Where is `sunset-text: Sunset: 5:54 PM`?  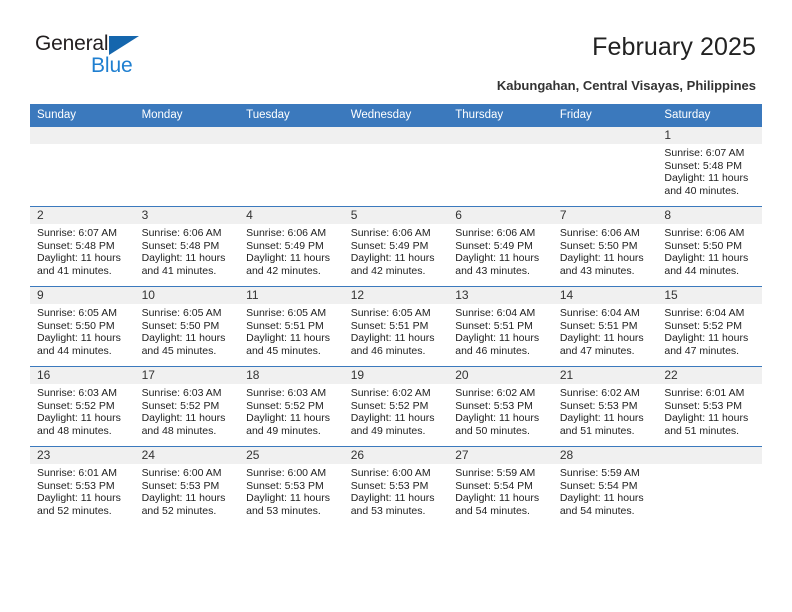
sunset-text: Sunset: 5:54 PM is located at coordinates (494, 485).